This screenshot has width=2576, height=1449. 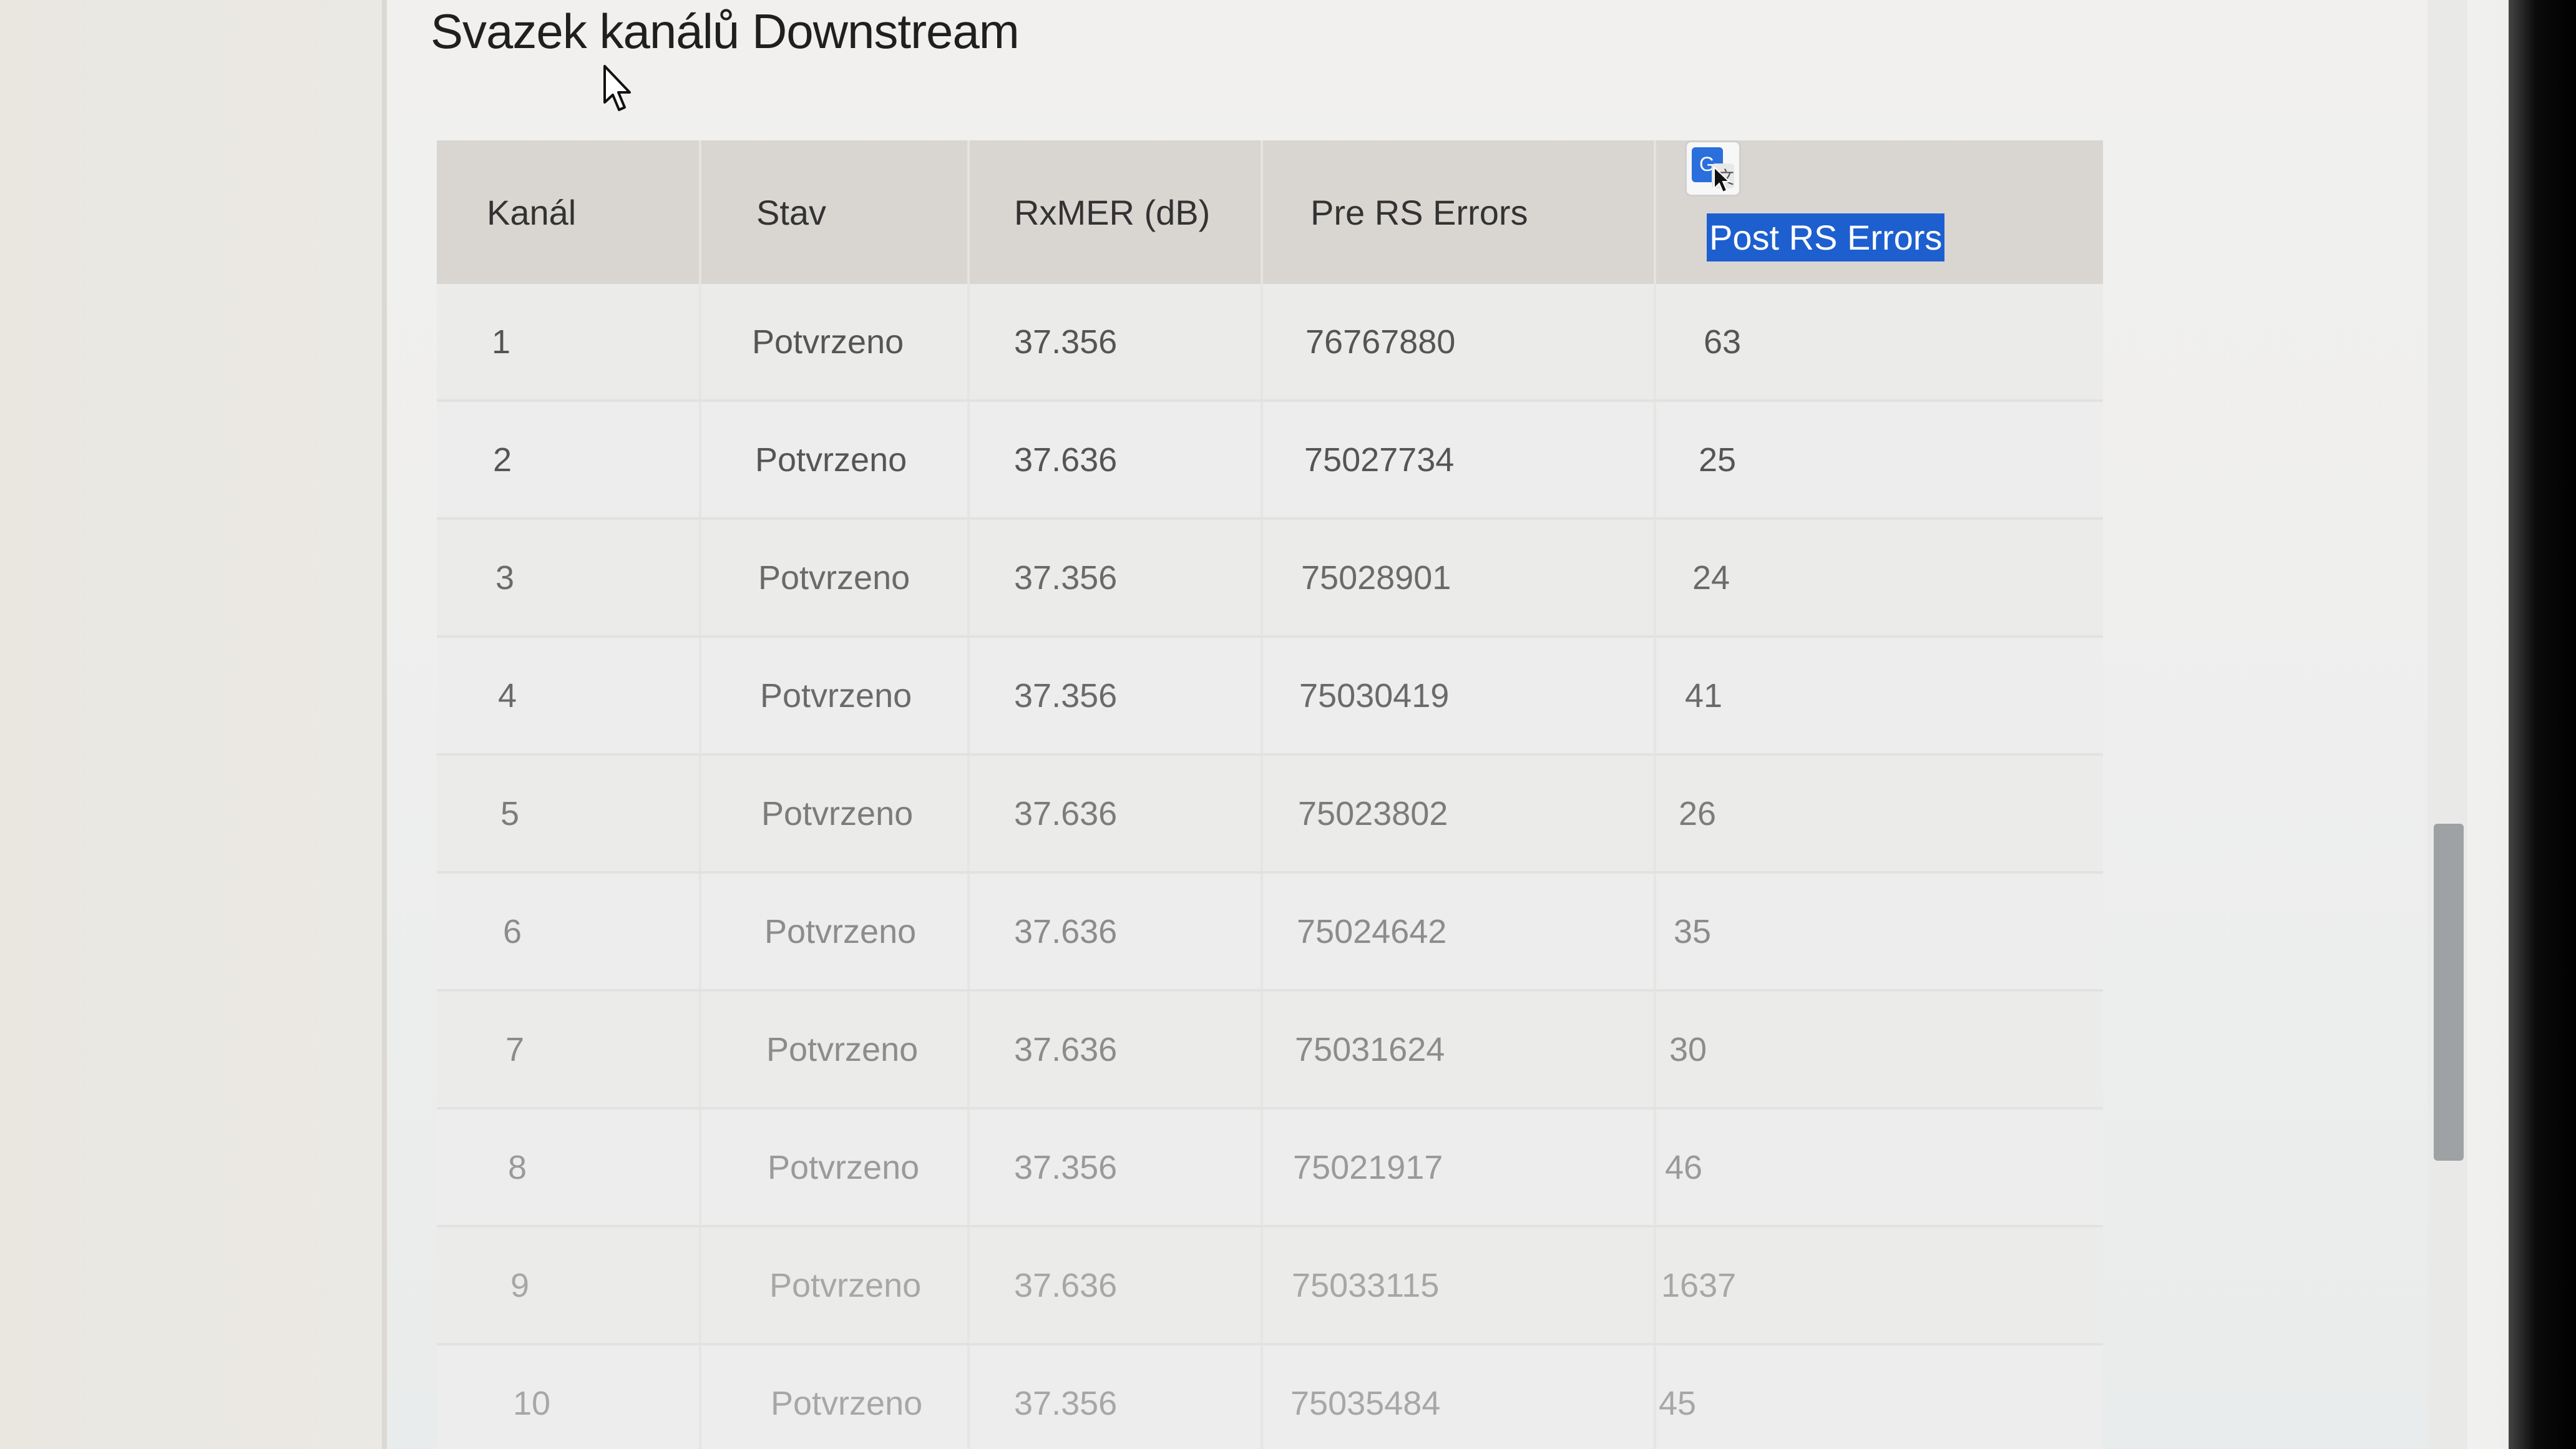 I want to click on monitor-bezel, so click(x=2542, y=724).